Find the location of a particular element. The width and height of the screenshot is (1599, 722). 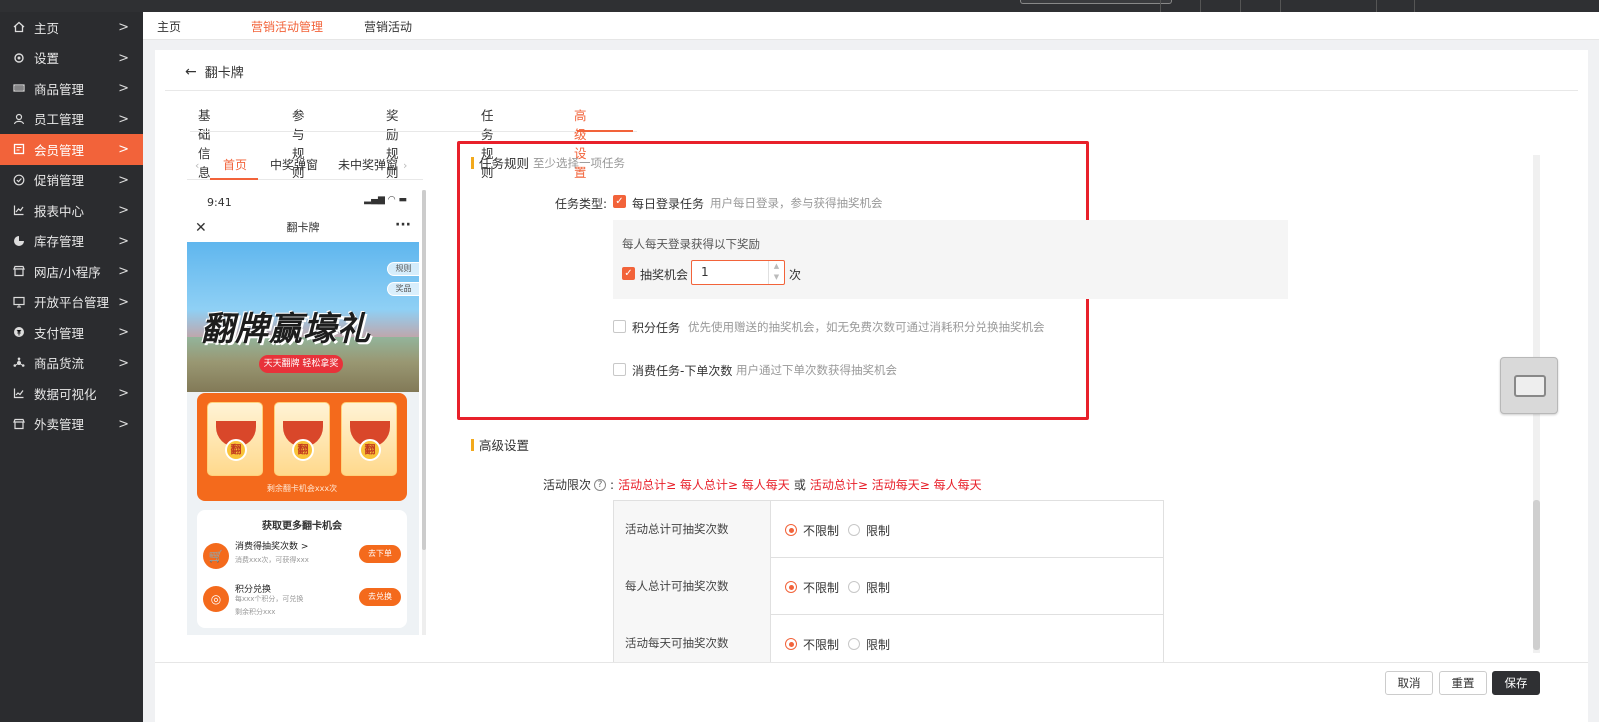

tab-reward-rules: 奖励规则 is located at coordinates (392, 142).